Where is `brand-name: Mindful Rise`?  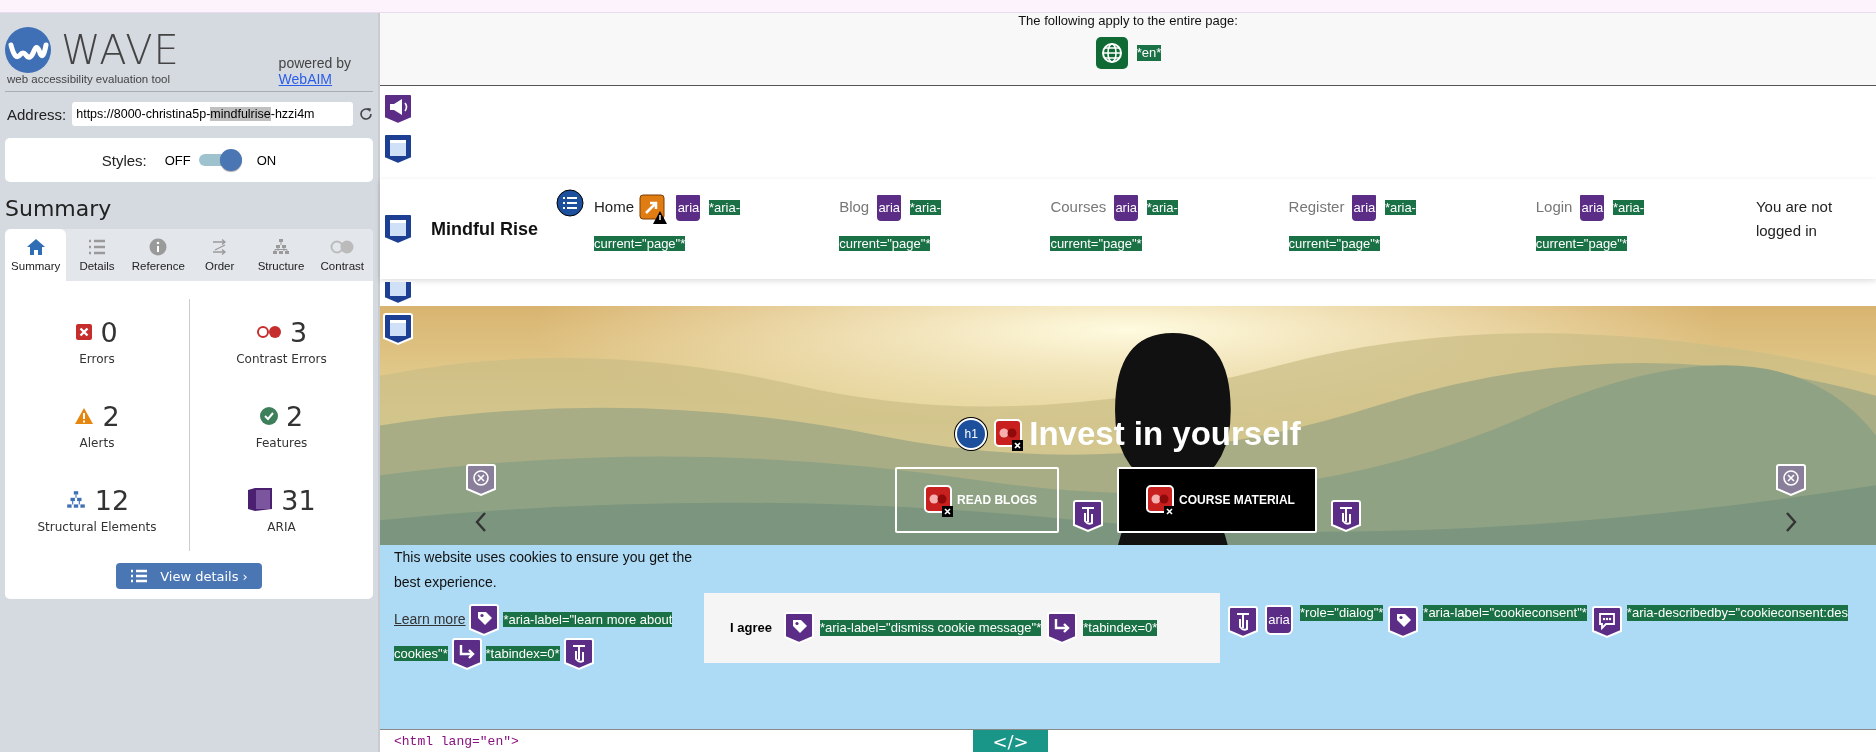 brand-name: Mindful Rise is located at coordinates (484, 229).